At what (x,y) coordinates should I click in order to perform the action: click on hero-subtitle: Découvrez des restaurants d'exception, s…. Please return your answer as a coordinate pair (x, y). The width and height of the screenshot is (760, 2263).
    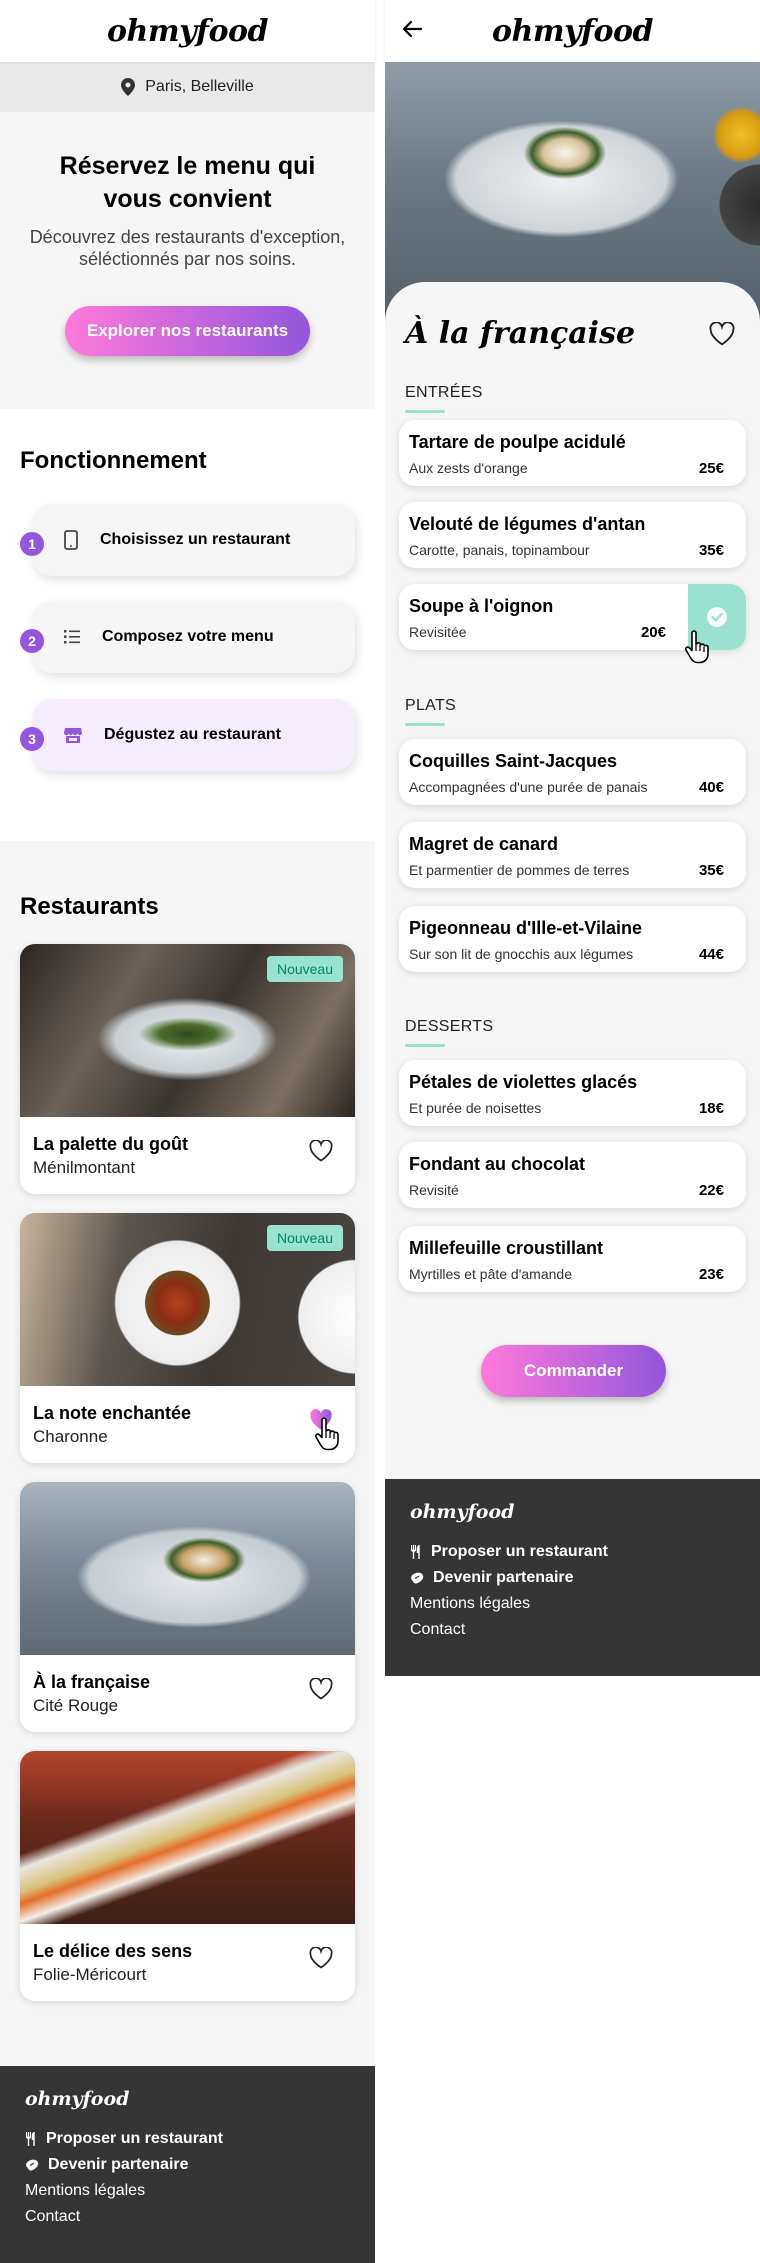
    Looking at the image, I should click on (187, 248).